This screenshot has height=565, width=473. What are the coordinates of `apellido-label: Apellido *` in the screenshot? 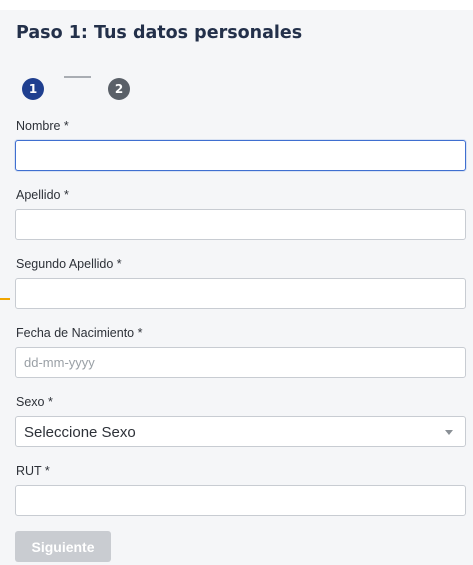 It's located at (42, 195).